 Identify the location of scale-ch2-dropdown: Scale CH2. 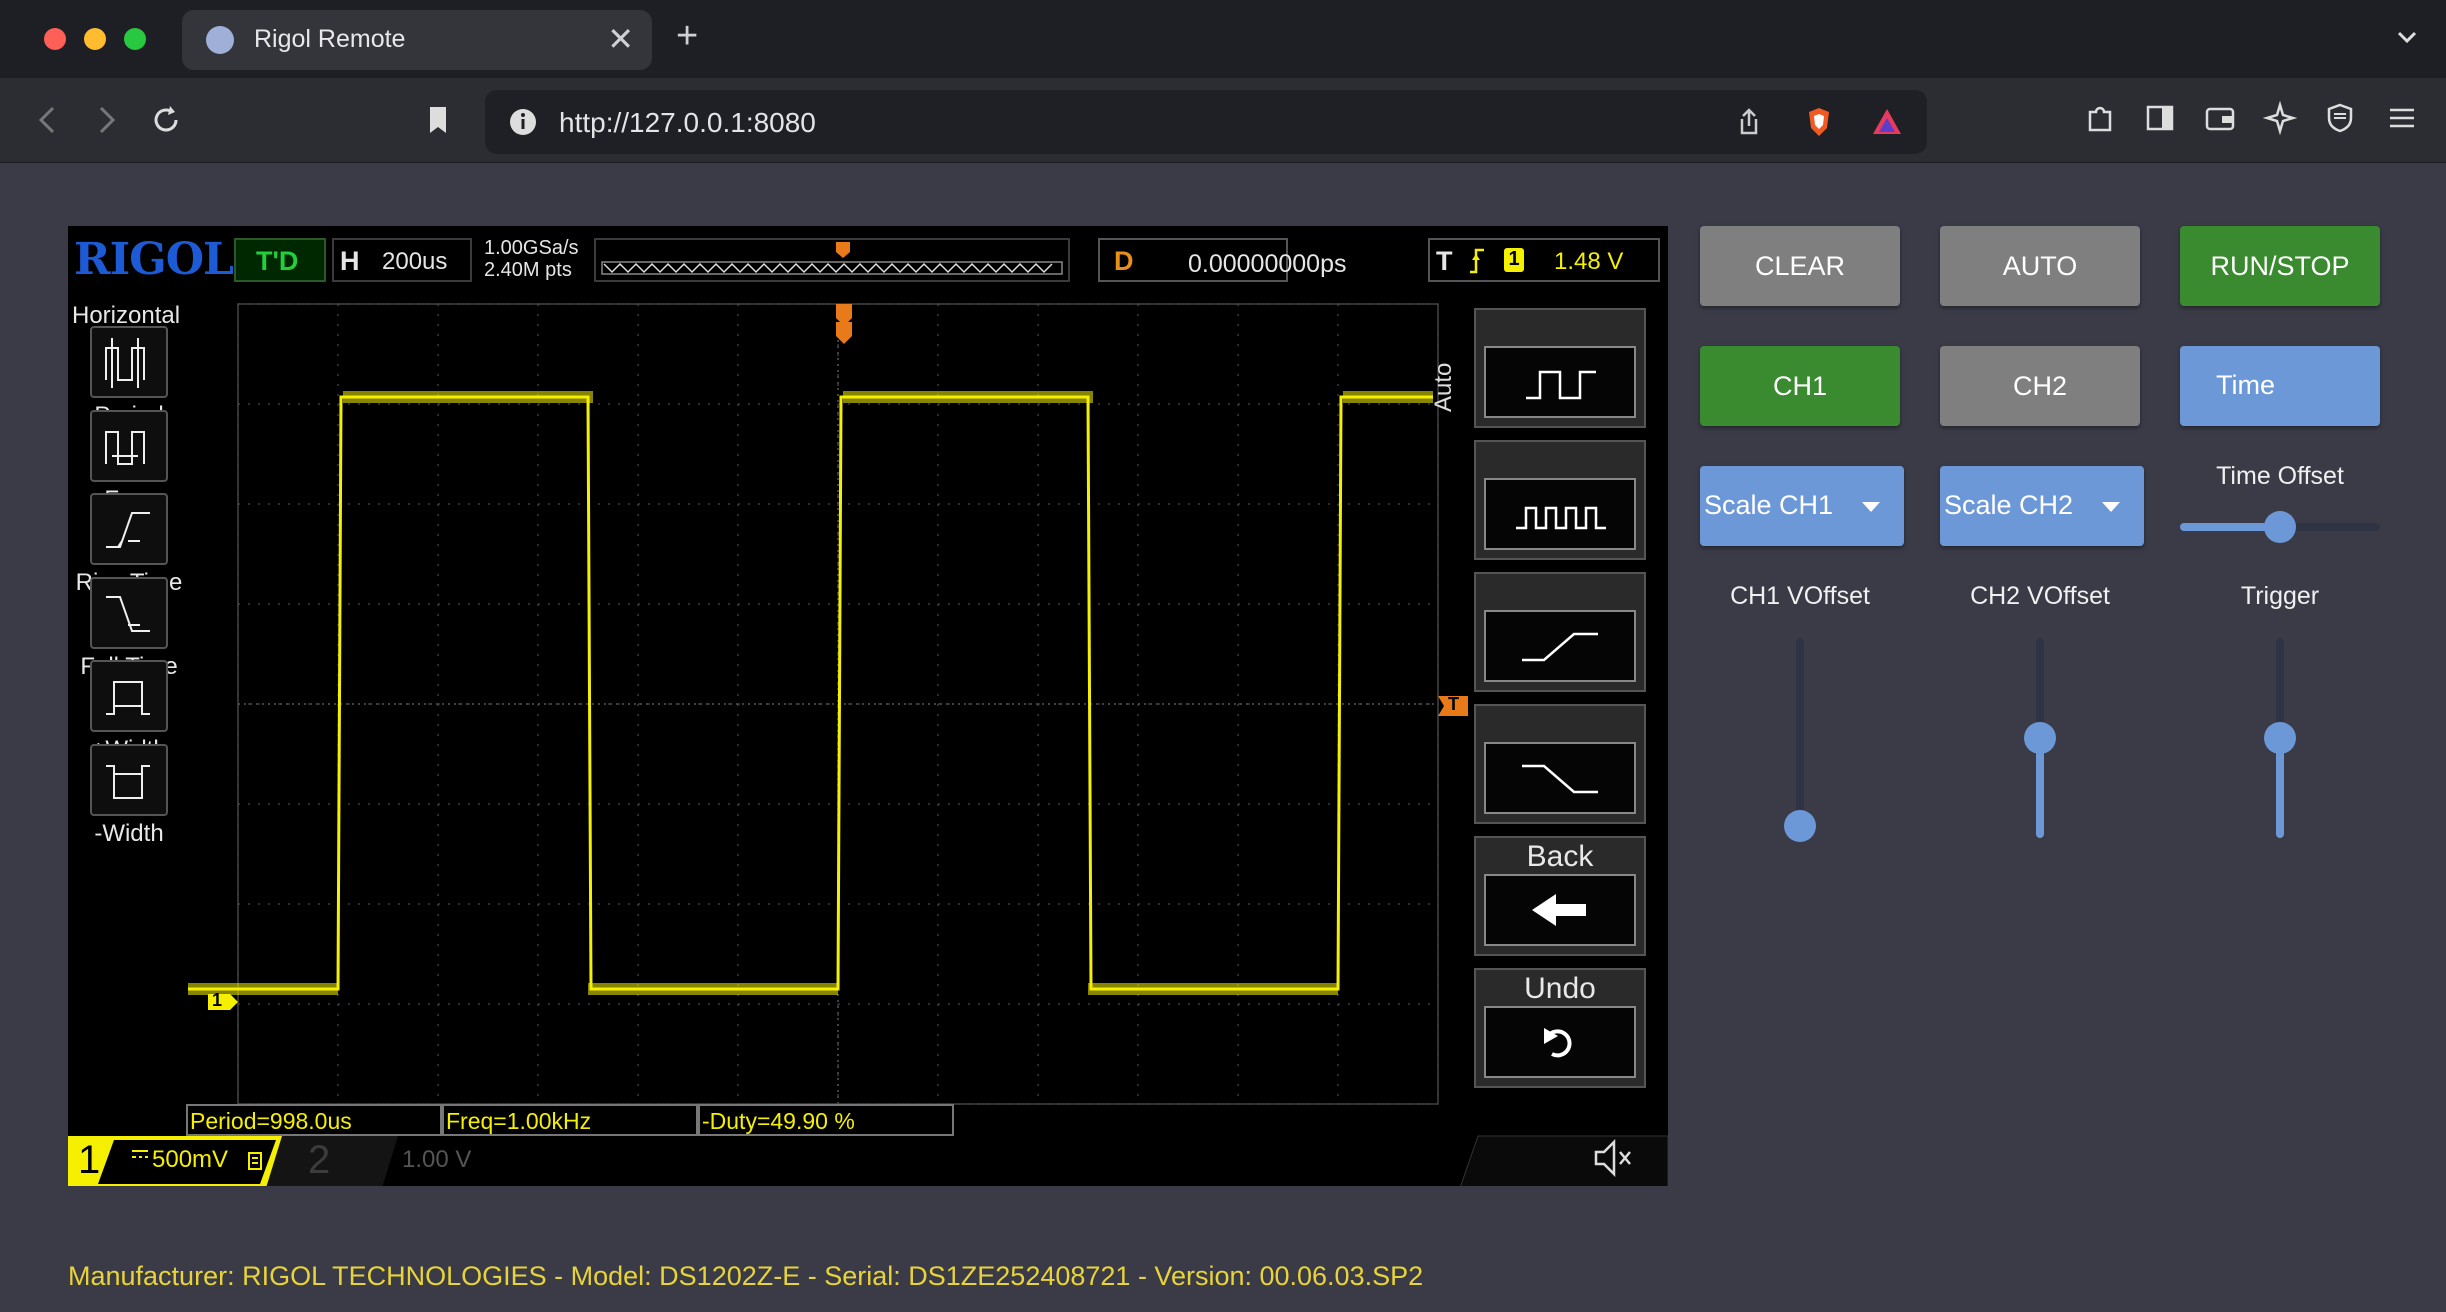
(2042, 506).